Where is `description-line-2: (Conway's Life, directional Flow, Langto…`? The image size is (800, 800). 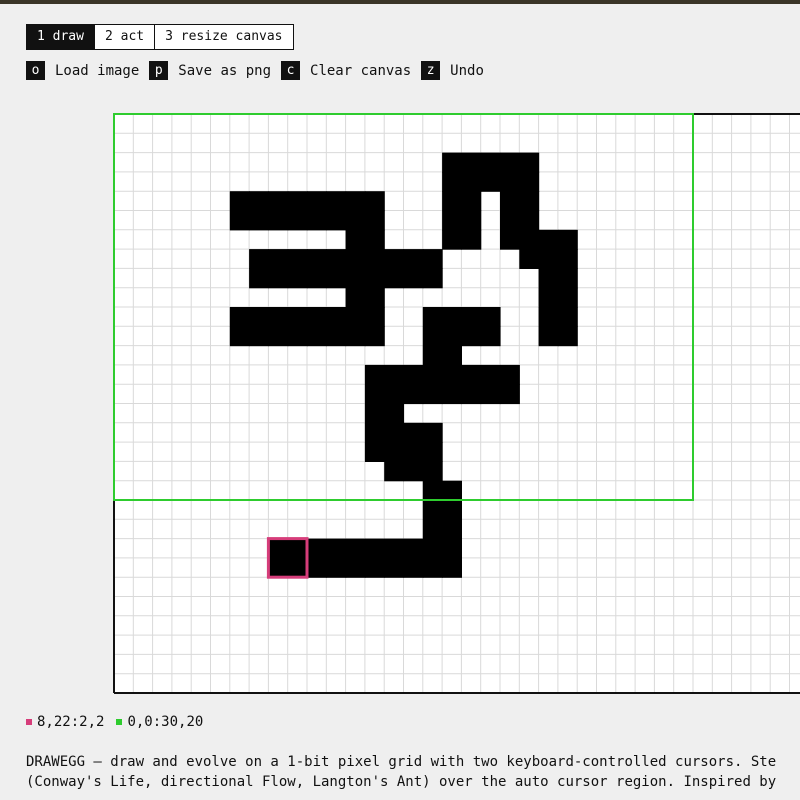 description-line-2: (Conway's Life, directional Flow, Langto… is located at coordinates (401, 782).